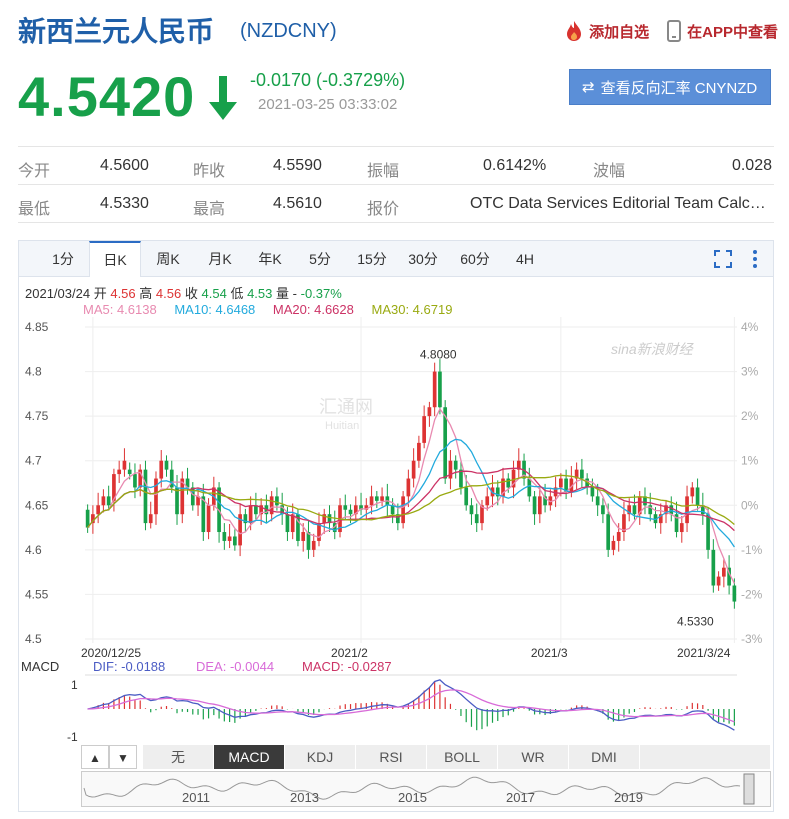 The height and width of the screenshot is (819, 789). Describe the element at coordinates (604, 757) in the screenshot. I see `indicator-dmi: DMI` at that location.